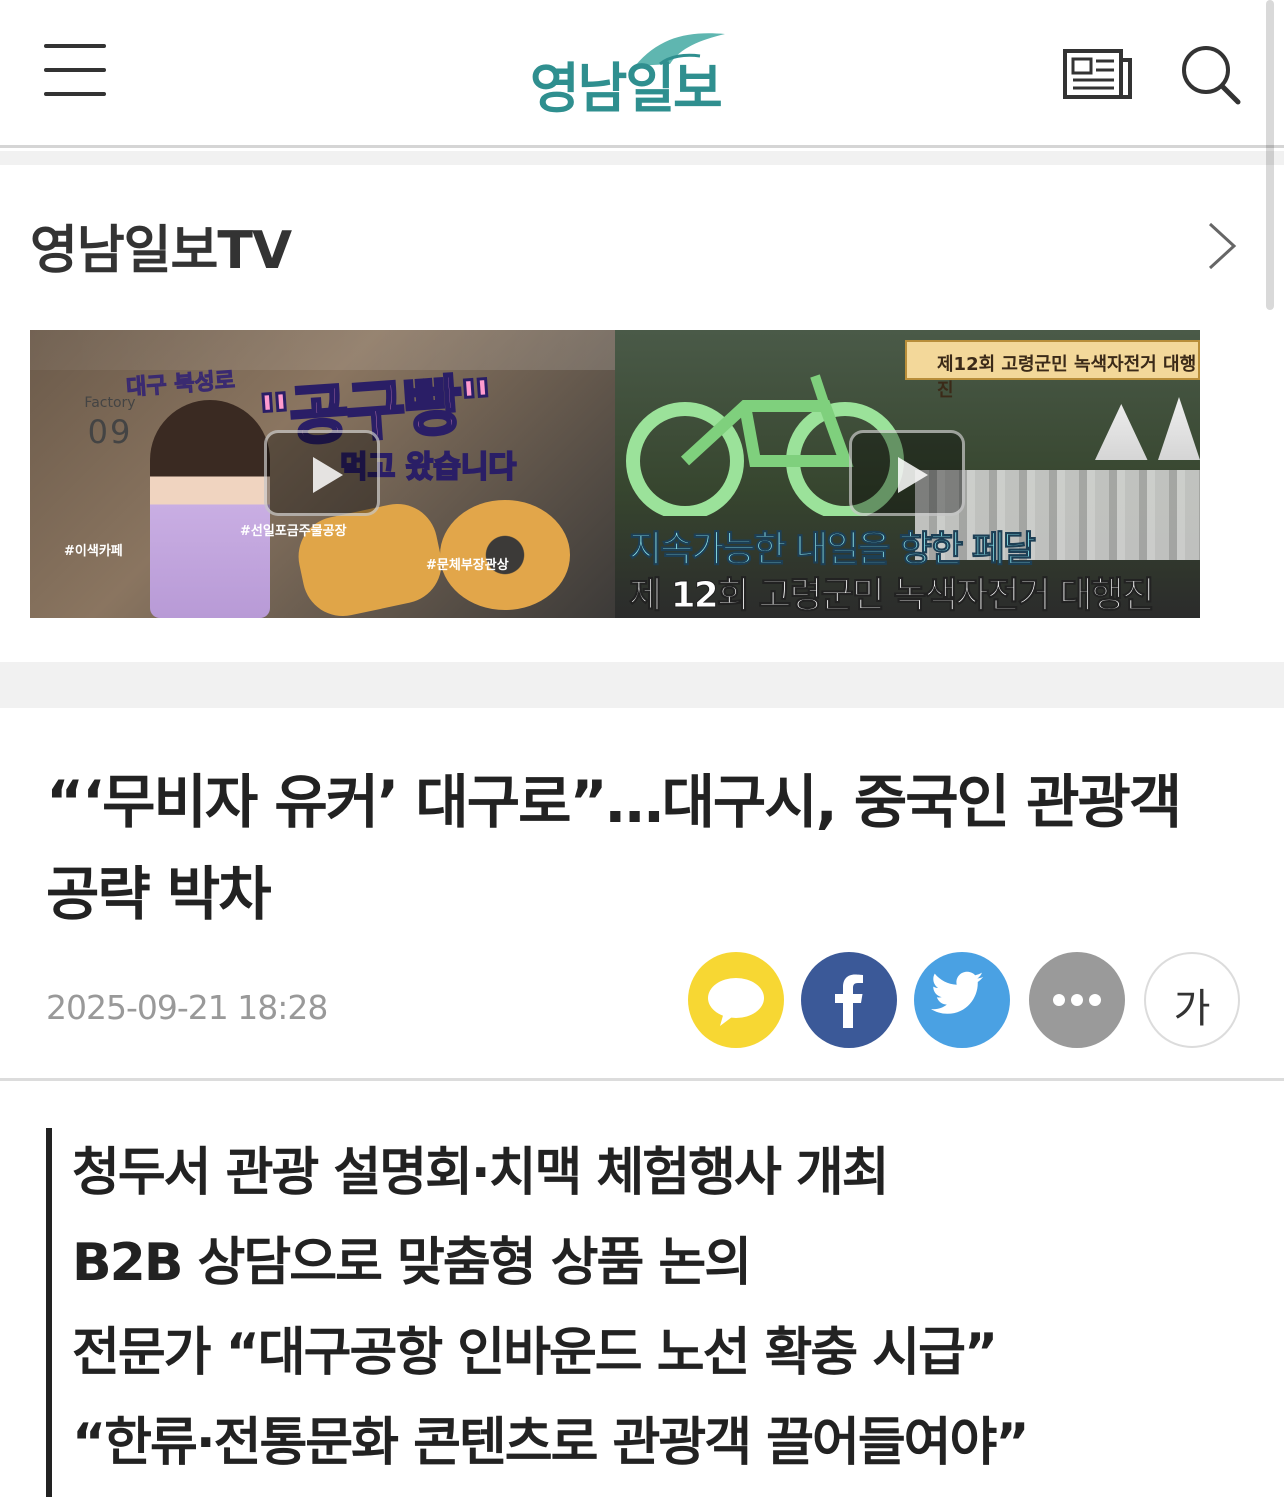  I want to click on summary-line: B2B 상담으로 맞춤형 상품 논의, so click(412, 1263).